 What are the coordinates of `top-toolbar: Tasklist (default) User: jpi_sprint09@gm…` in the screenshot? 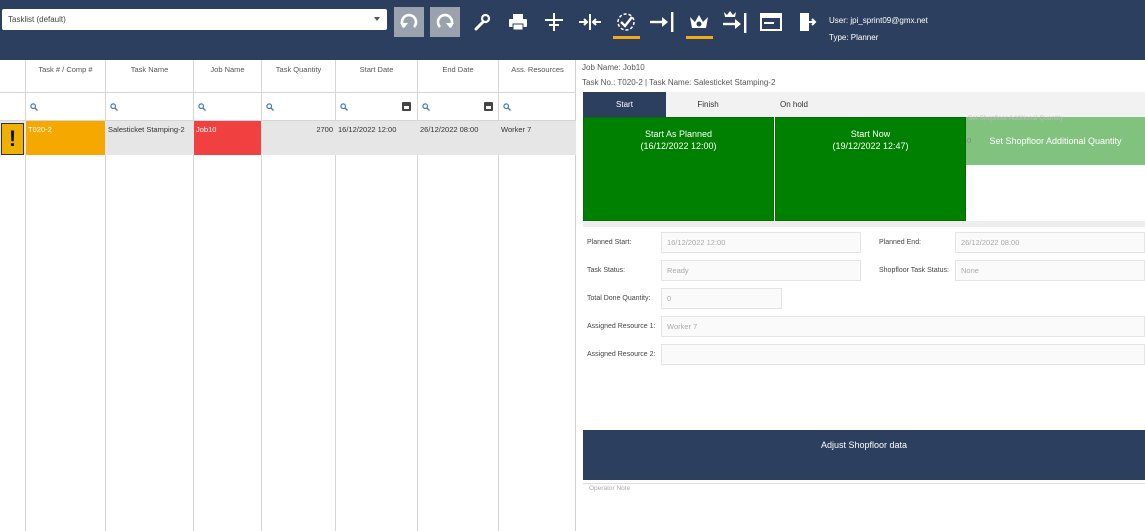 It's located at (572, 30).